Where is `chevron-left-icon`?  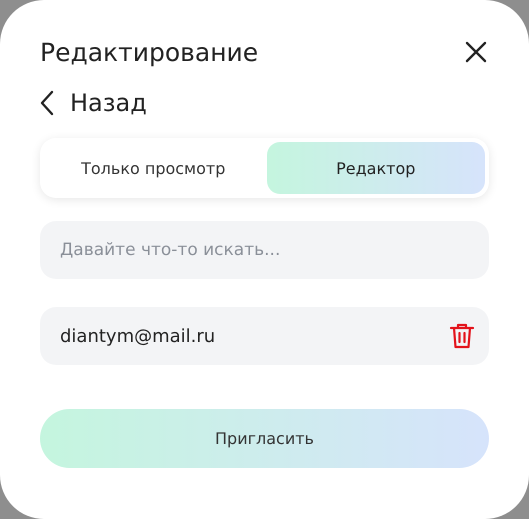
chevron-left-icon is located at coordinates (47, 103).